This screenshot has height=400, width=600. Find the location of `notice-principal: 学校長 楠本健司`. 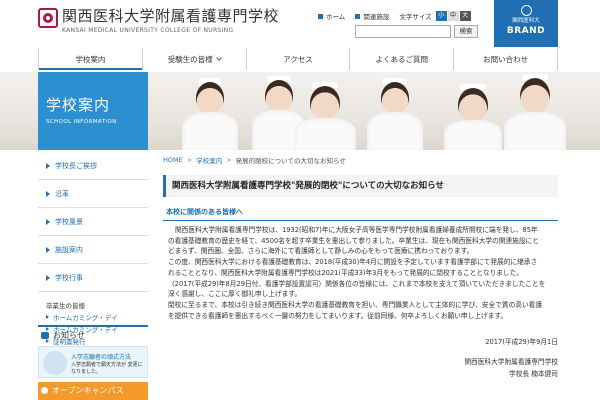

notice-principal: 学校長 楠本健司 is located at coordinates (533, 374).